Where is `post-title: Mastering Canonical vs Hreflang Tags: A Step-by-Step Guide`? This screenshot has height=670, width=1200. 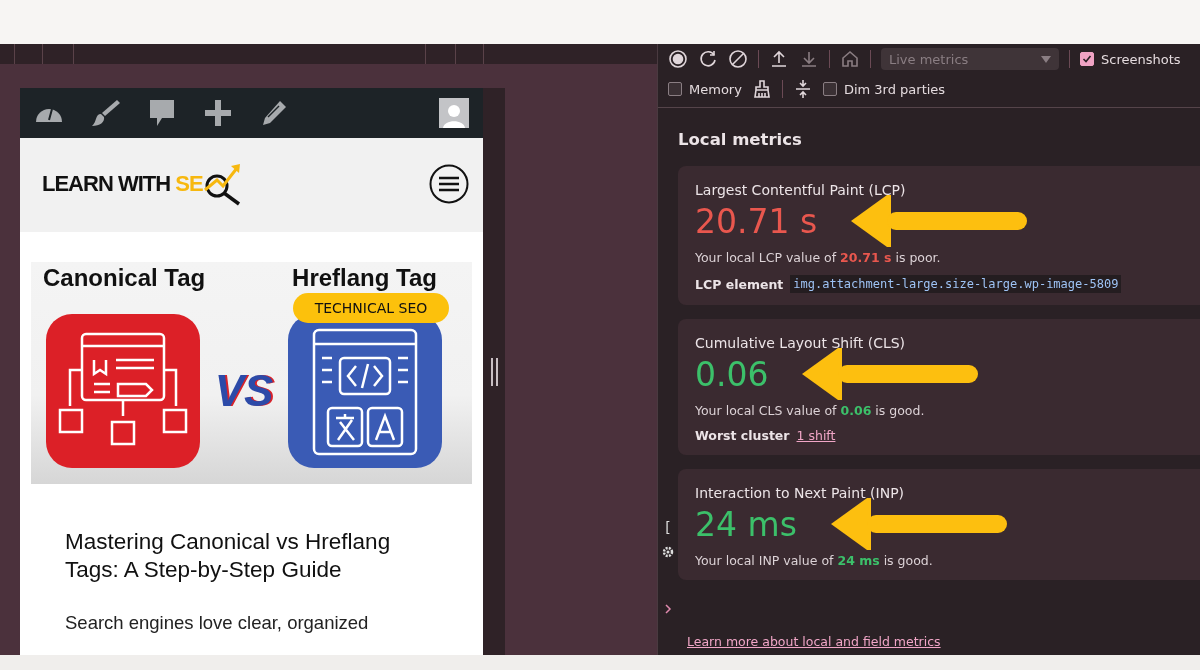
post-title: Mastering Canonical vs Hreflang Tags: A Step-by-Step Guide is located at coordinates (251, 534).